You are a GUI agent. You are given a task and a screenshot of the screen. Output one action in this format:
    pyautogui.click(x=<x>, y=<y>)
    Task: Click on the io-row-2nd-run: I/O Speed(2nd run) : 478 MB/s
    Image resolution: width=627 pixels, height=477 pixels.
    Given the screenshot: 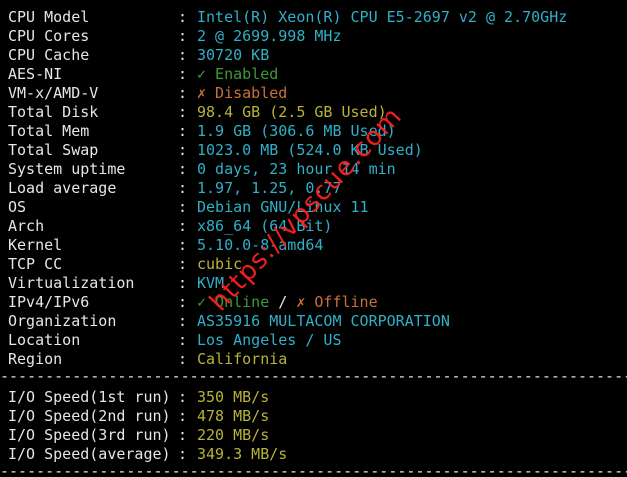 What is the action you would take?
    pyautogui.click(x=138, y=416)
    